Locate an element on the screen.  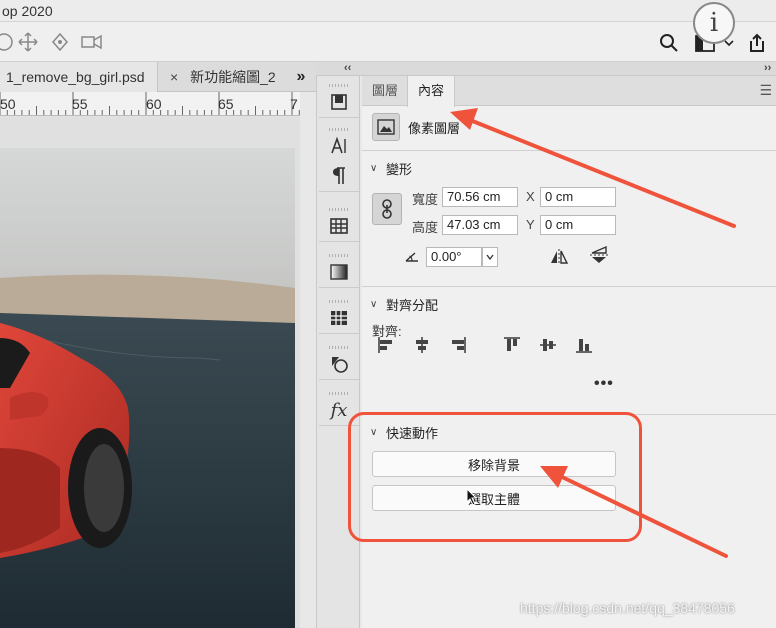
gradients-panel-button is located at coordinates (339, 272).